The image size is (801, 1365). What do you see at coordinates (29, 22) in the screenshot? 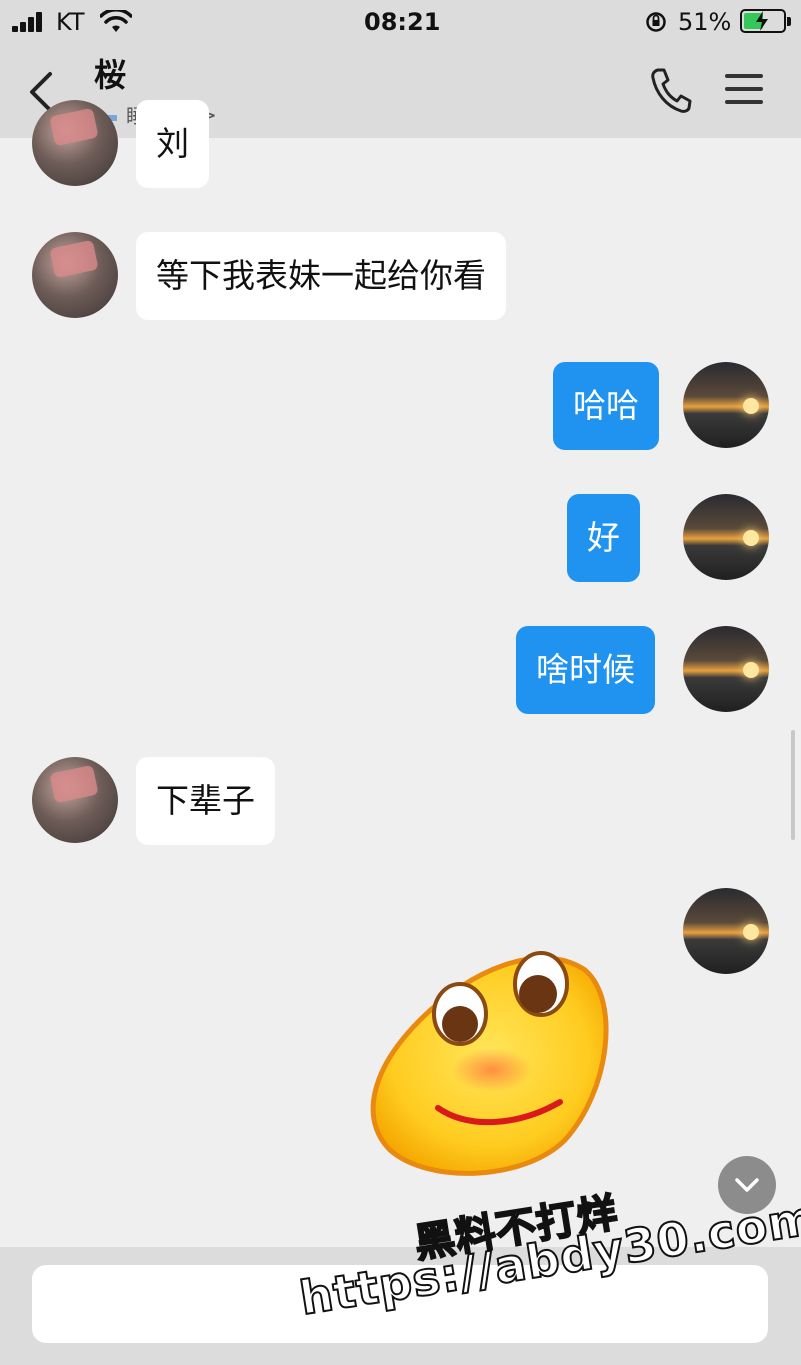
I see `cellular-signal-icon` at bounding box center [29, 22].